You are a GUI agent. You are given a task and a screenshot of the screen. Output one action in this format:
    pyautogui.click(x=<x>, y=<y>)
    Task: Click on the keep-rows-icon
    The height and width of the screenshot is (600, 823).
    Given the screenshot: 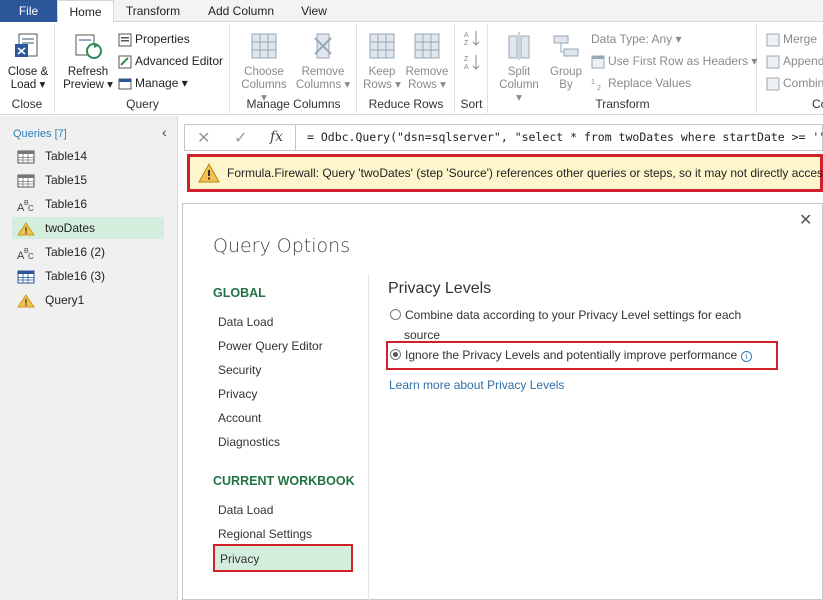 What is the action you would take?
    pyautogui.click(x=382, y=46)
    